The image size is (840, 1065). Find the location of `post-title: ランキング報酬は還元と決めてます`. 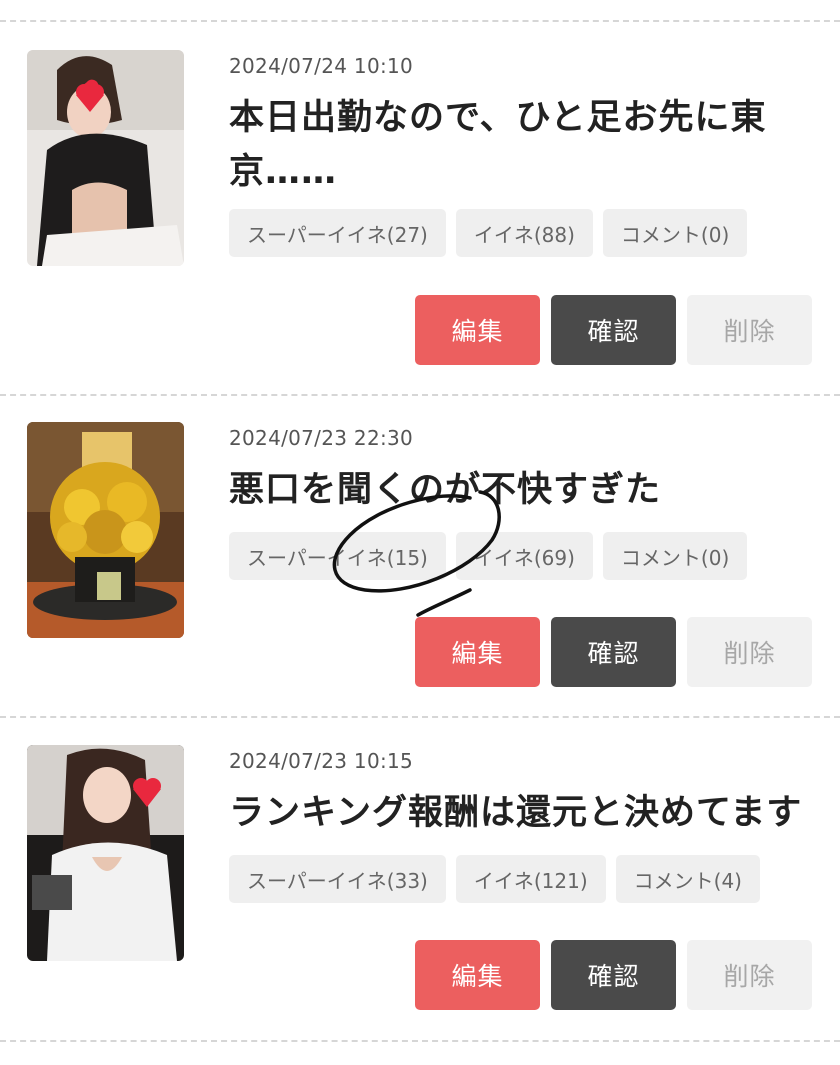

post-title: ランキング報酬は還元と決めてます is located at coordinates (519, 813).